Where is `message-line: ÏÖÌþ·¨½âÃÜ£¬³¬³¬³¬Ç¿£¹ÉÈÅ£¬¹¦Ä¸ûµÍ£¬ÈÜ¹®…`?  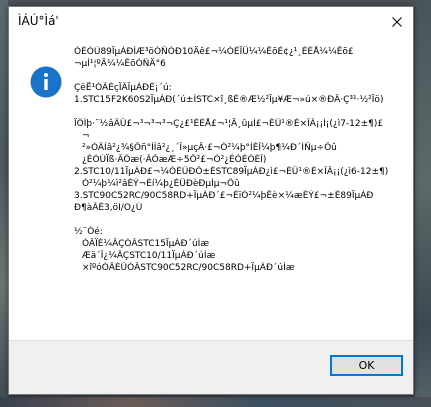
message-line: ÏÖÌþ·¨½âÃÜ£¬³¬³¬³¬Ç¿£¹ÉÈÅ£¬¹¦Ä¸ûµÍ£¬ÈÜ¹®… is located at coordinates (229, 124).